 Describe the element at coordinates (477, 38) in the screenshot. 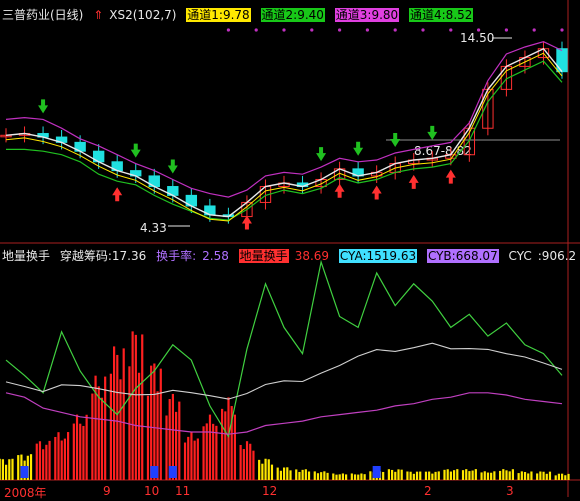

I see `high-annotation: 14.50` at that location.